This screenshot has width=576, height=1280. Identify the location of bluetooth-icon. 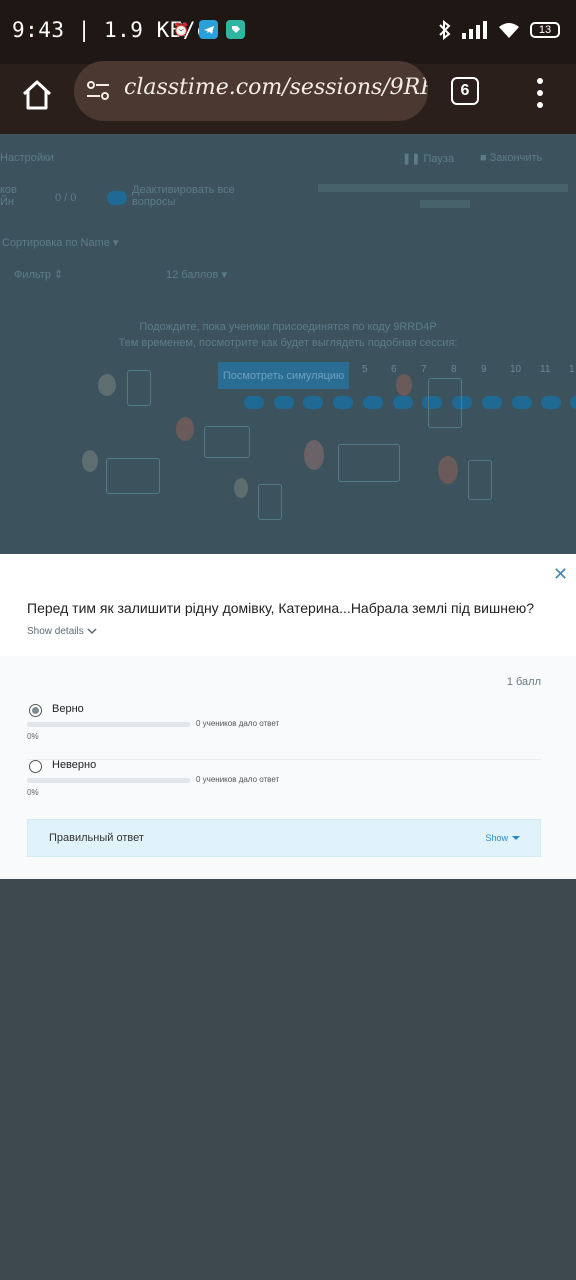
(445, 30).